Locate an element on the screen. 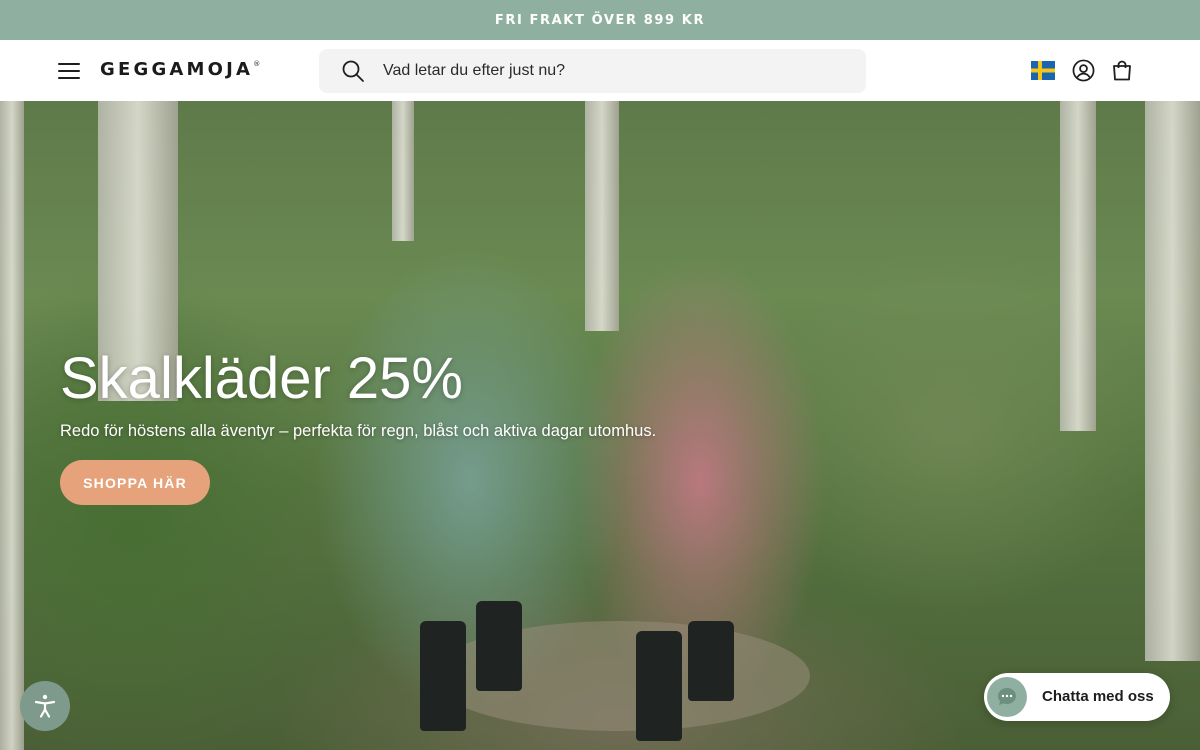  account-icon is located at coordinates (1083, 70).